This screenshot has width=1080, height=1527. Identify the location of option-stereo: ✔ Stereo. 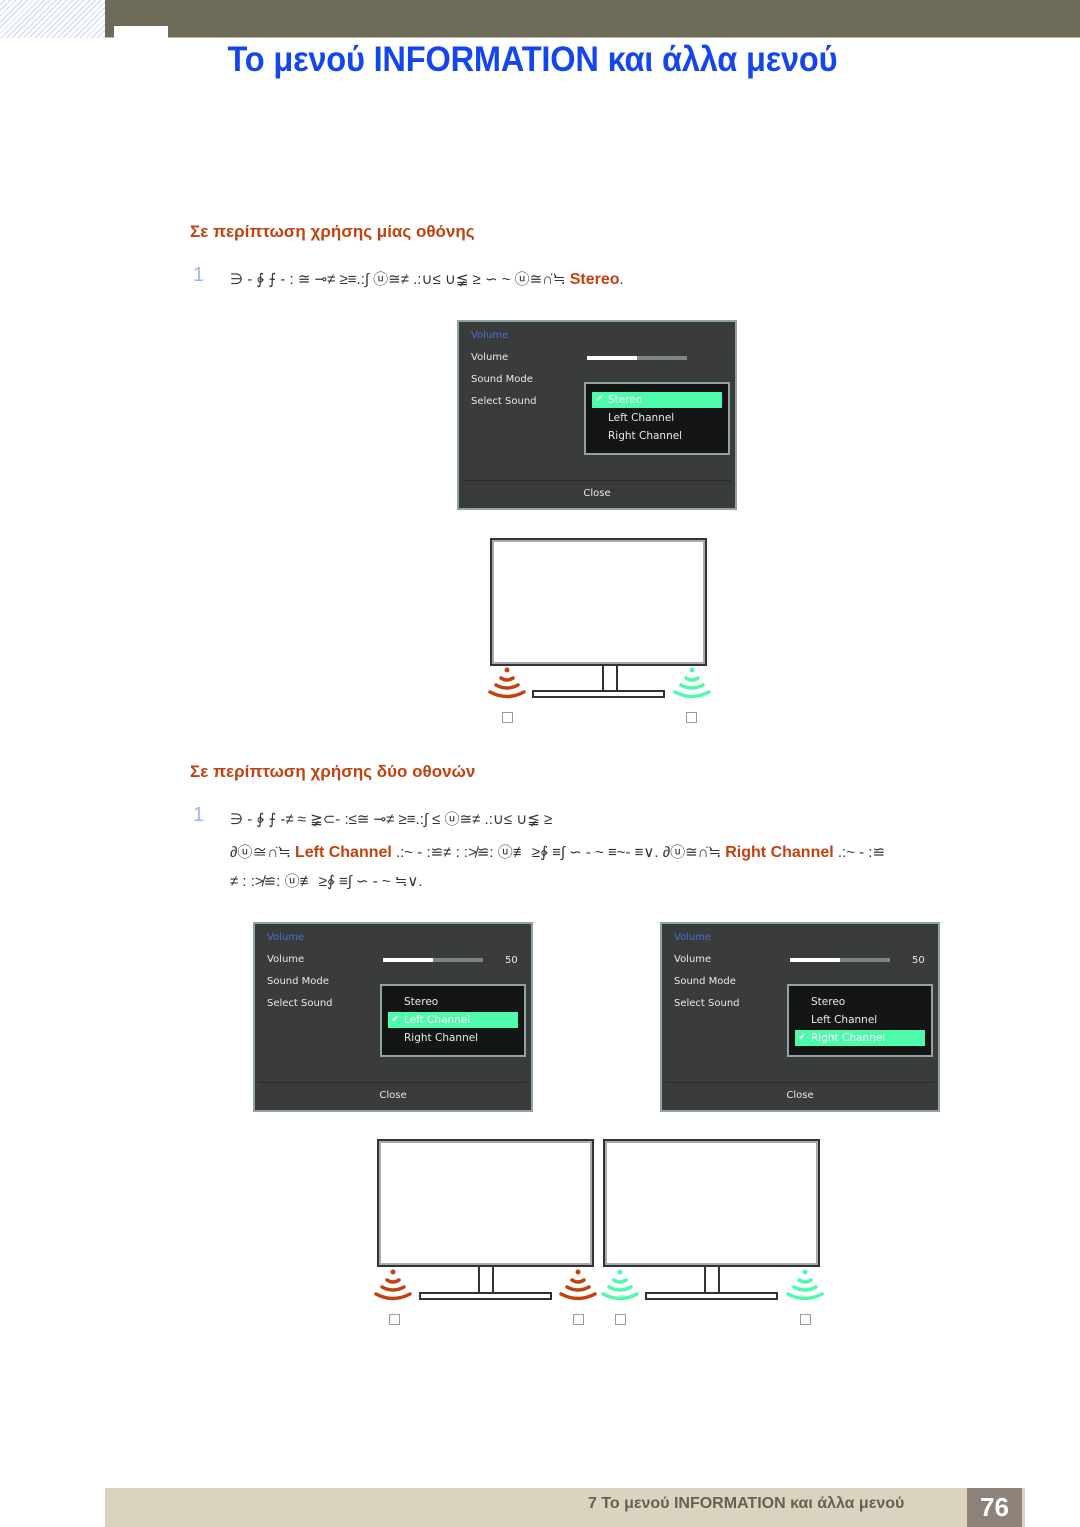
(657, 400).